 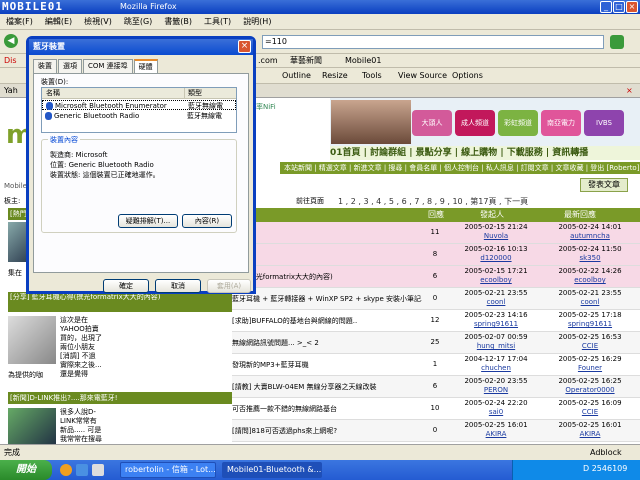 What do you see at coordinates (496, 390) in the screenshot?
I see `author-link: PERON` at bounding box center [496, 390].